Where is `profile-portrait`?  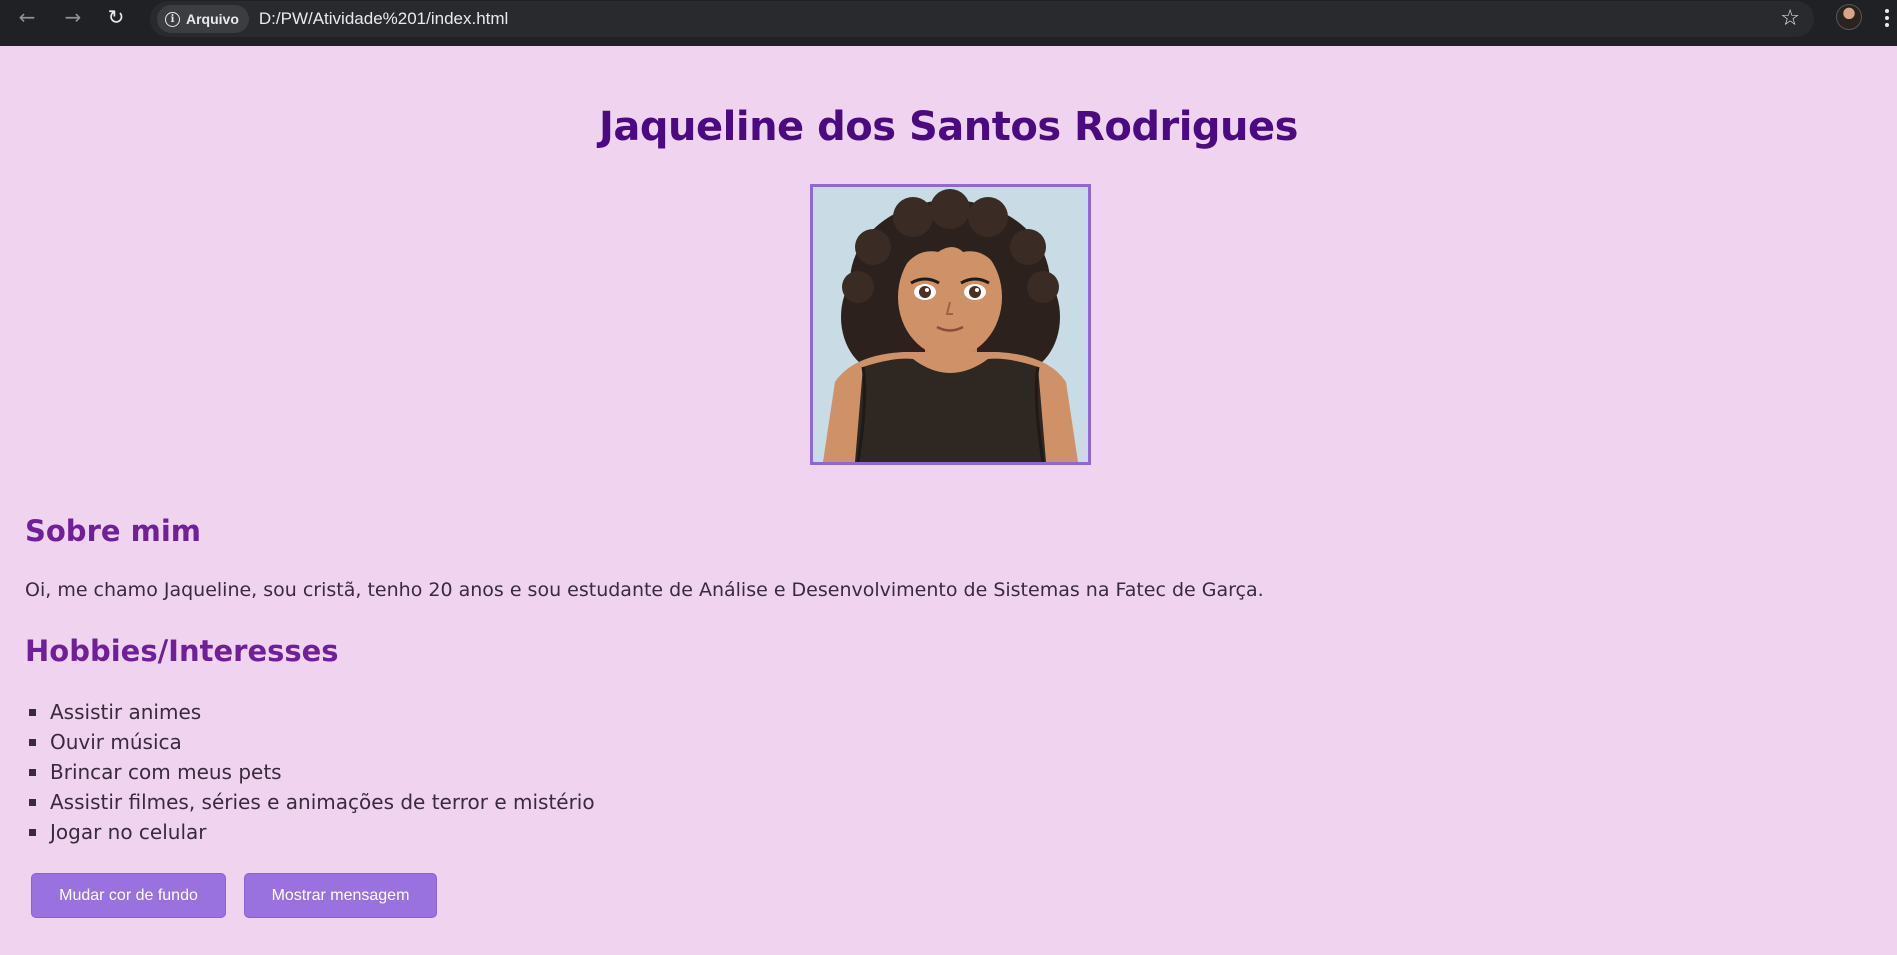 profile-portrait is located at coordinates (950, 324).